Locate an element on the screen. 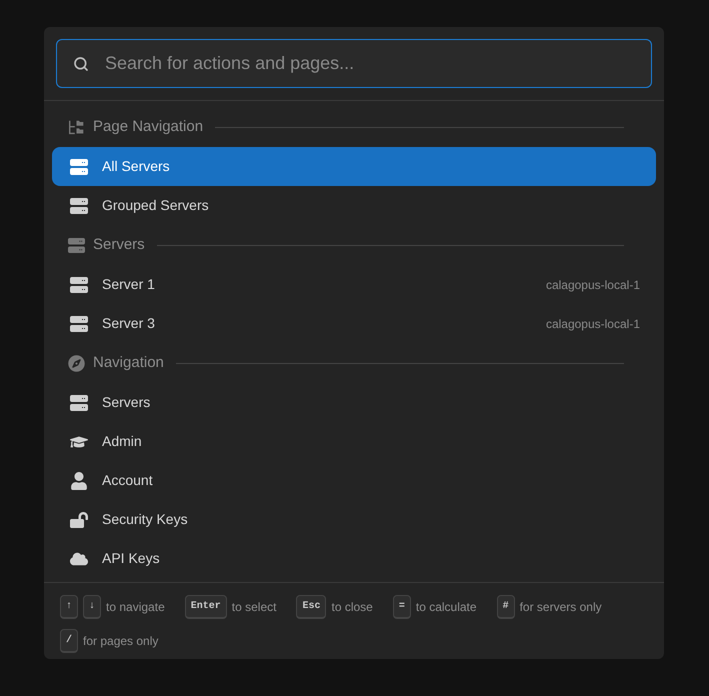 This screenshot has width=709, height=696. item-label: API Keys is located at coordinates (131, 558).